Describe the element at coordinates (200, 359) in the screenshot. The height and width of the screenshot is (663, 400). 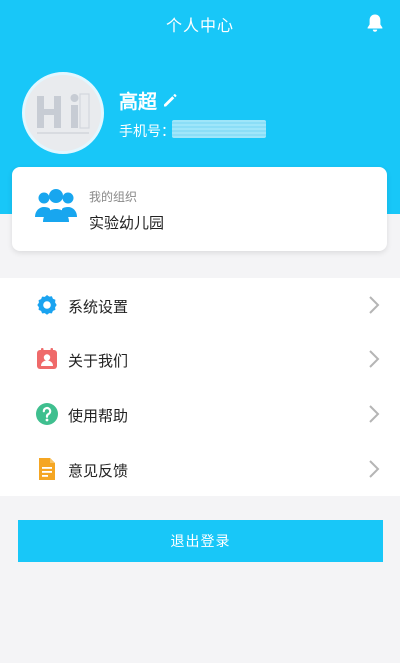
I see `menu-item-about-us: 关于我们` at that location.